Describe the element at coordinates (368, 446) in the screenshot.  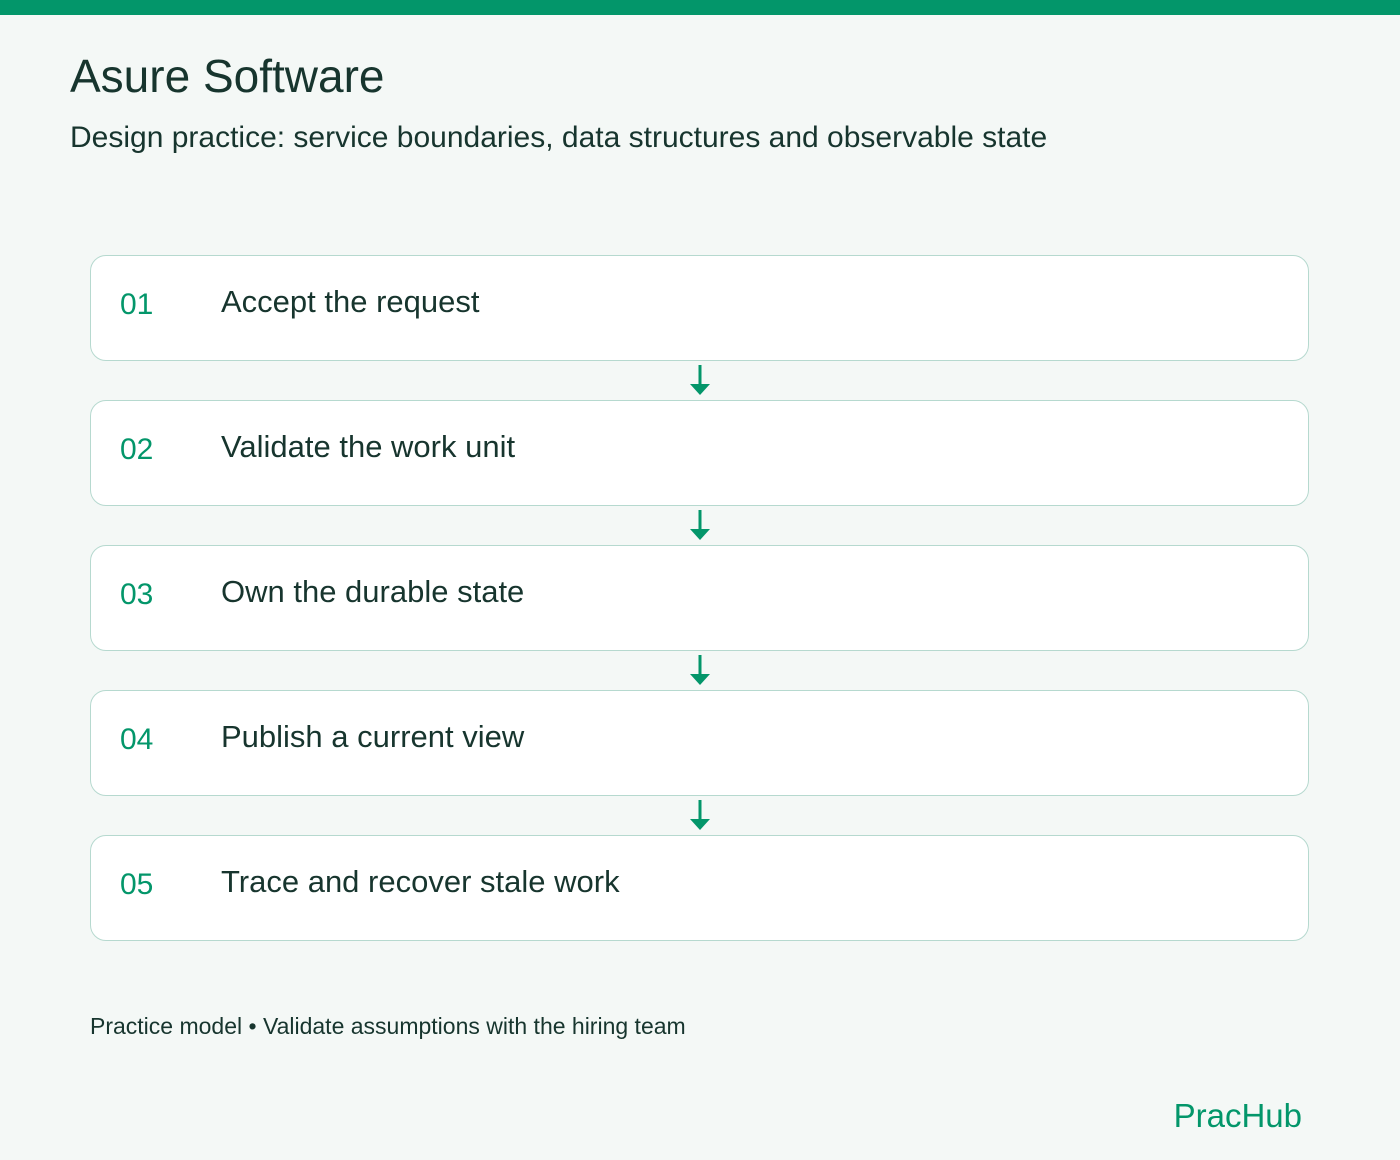
I see `step-label: Validate the work unit` at that location.